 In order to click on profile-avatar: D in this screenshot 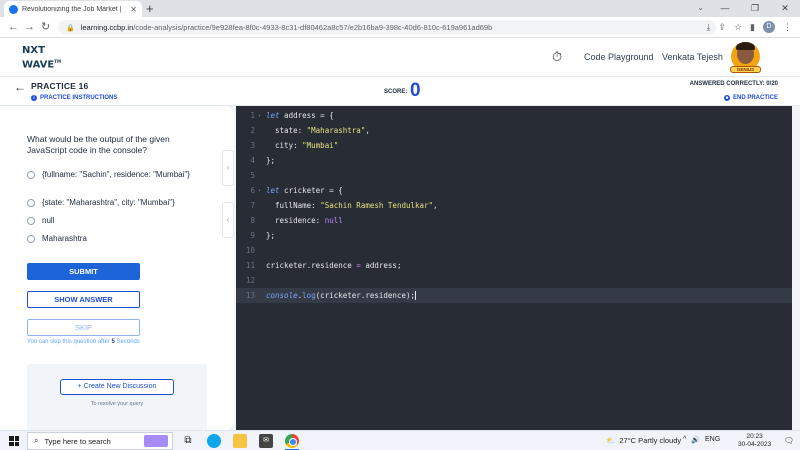, I will do `click(769, 27)`.